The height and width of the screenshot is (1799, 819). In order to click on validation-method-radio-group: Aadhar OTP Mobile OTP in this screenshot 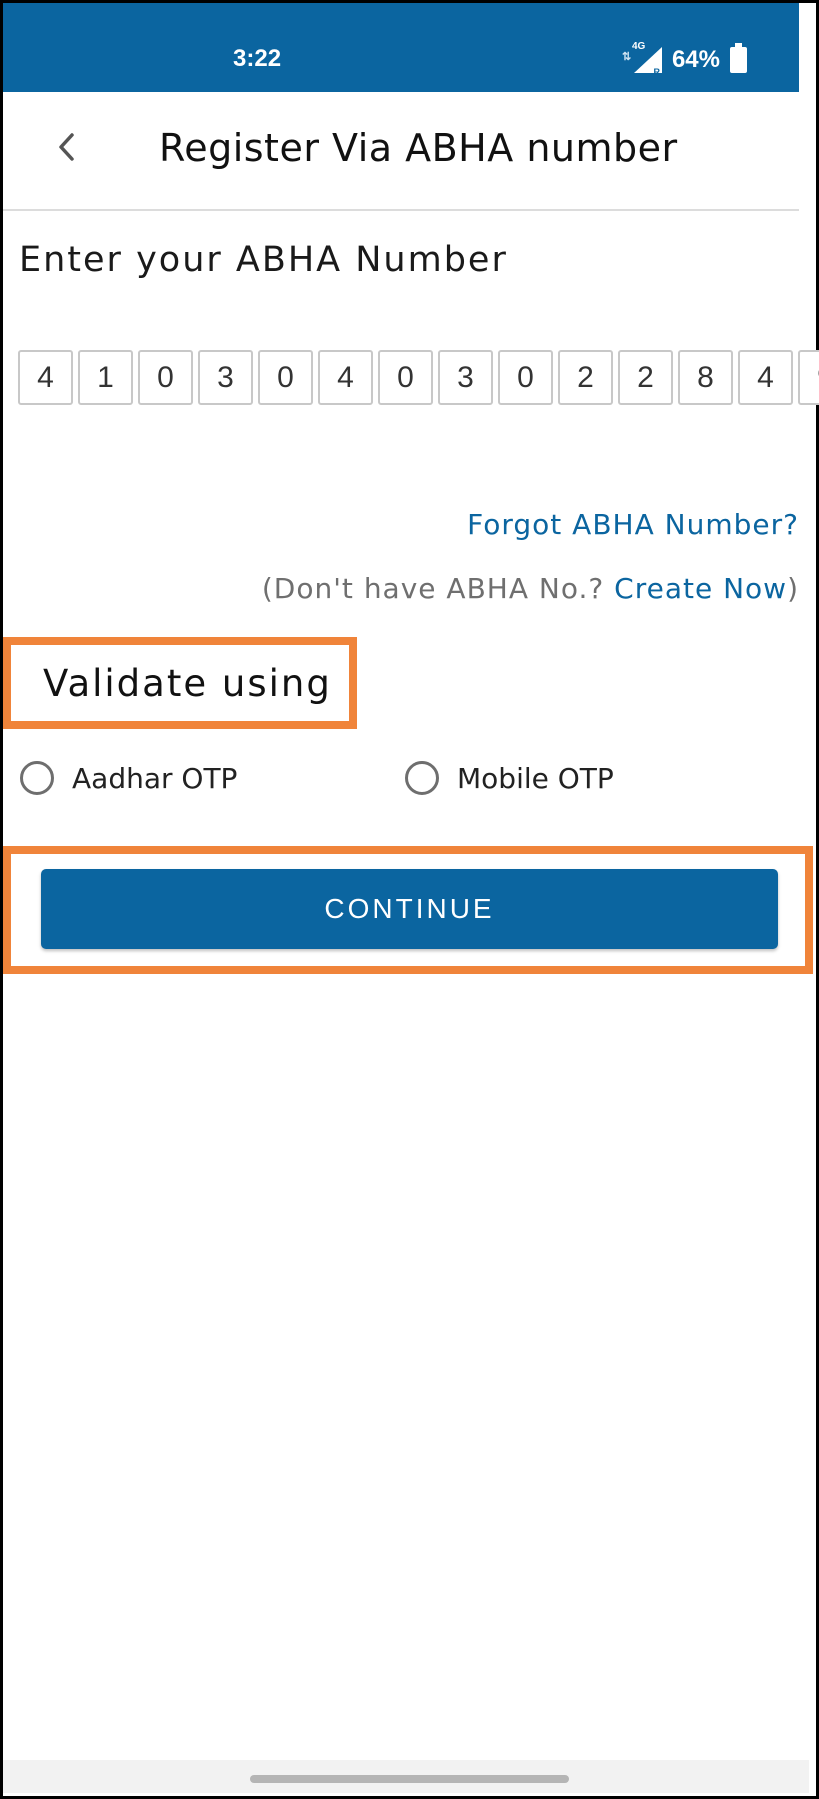, I will do `click(405, 778)`.